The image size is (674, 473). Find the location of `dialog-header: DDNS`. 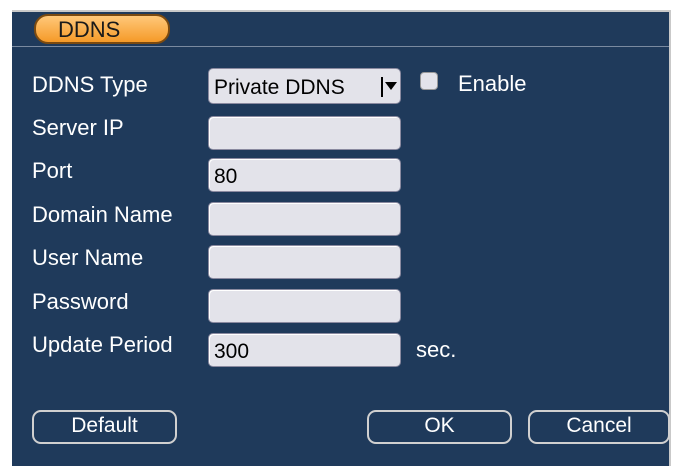

dialog-header: DDNS is located at coordinates (340, 29).